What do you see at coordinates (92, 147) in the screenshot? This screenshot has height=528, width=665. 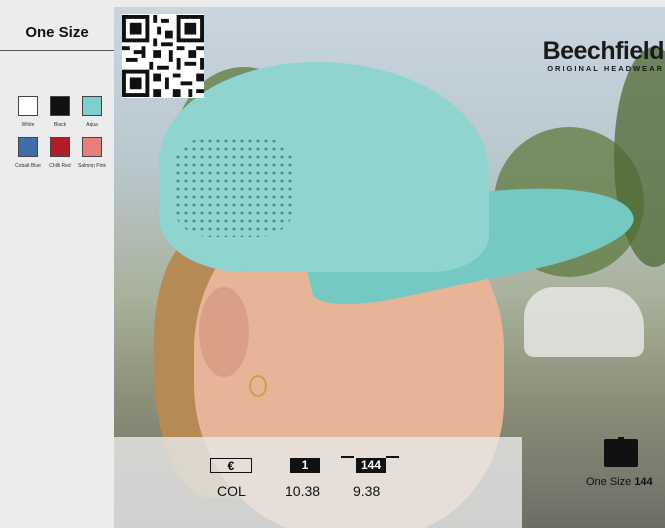 I see `swatch-salmon-pink` at bounding box center [92, 147].